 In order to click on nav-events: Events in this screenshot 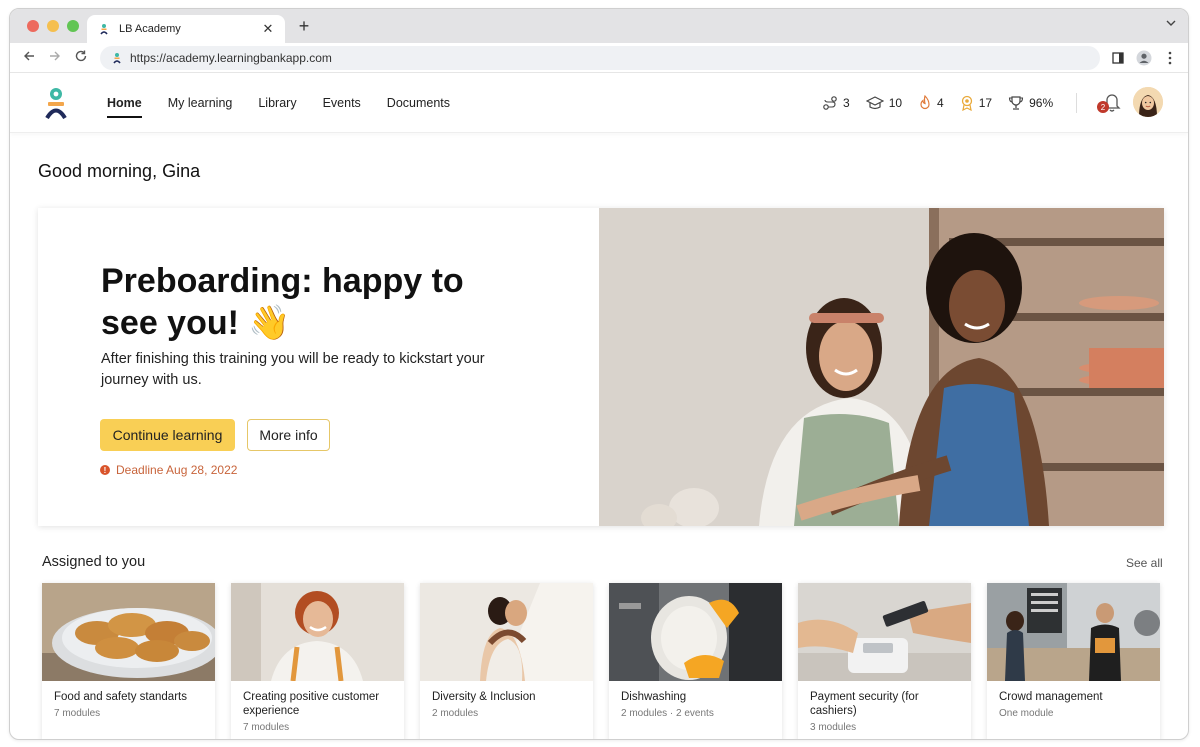, I will do `click(342, 103)`.